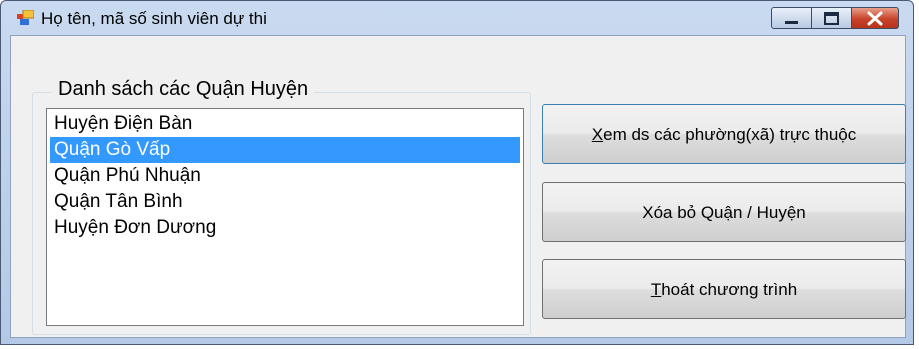  I want to click on maximize-icon, so click(831, 18).